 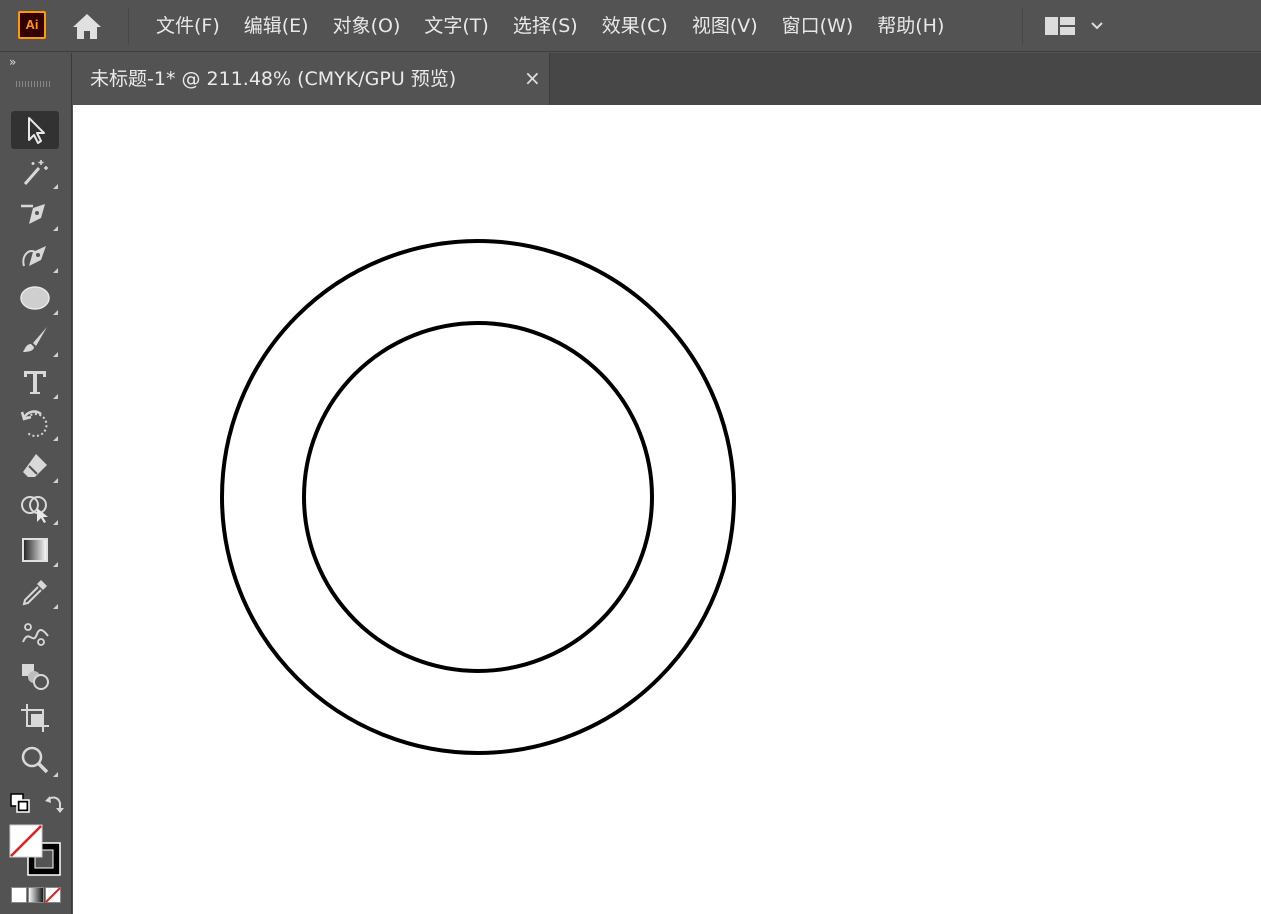 I want to click on type-tool, so click(x=35, y=382).